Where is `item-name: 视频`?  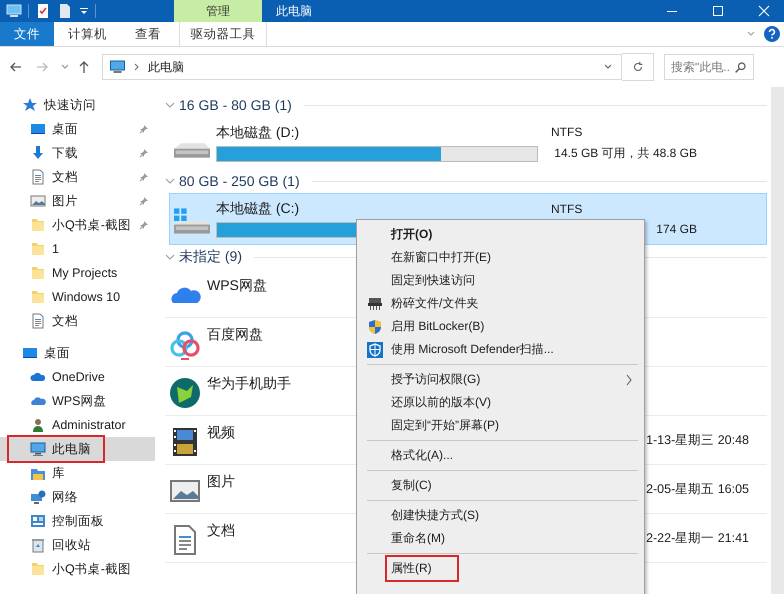 item-name: 视频 is located at coordinates (221, 433).